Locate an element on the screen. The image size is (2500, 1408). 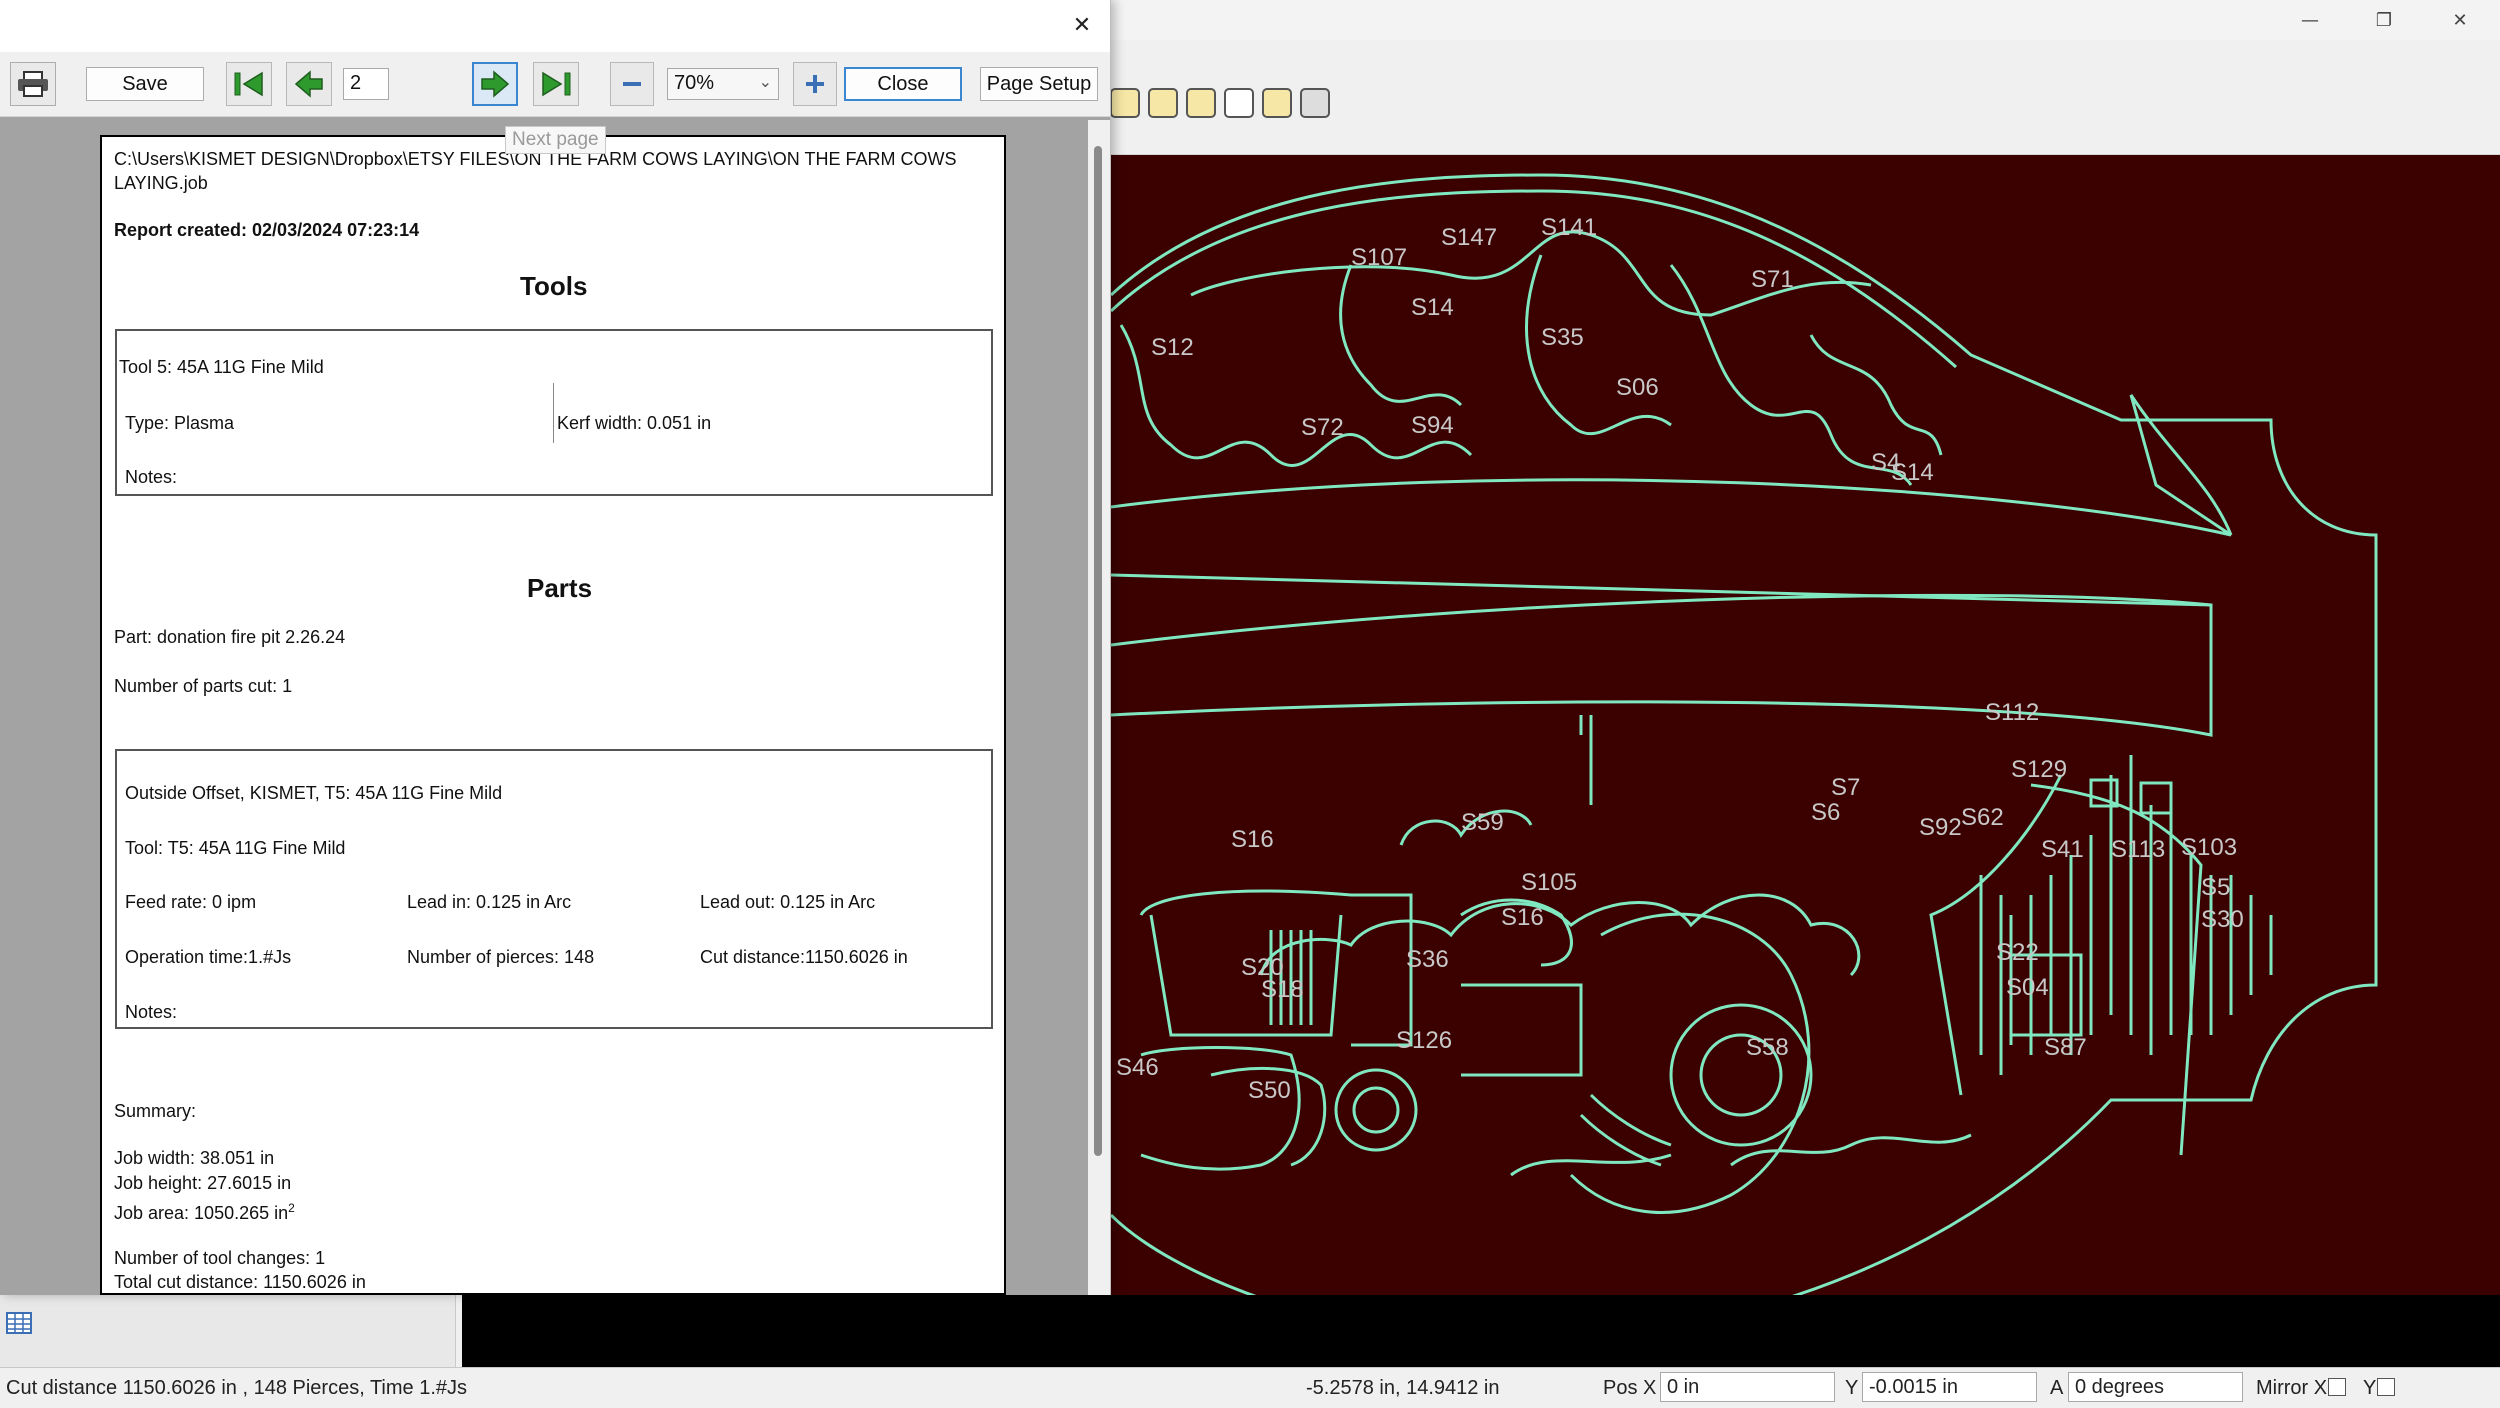
number-of-pierces: Number of pierces: 148 is located at coordinates (501, 957).